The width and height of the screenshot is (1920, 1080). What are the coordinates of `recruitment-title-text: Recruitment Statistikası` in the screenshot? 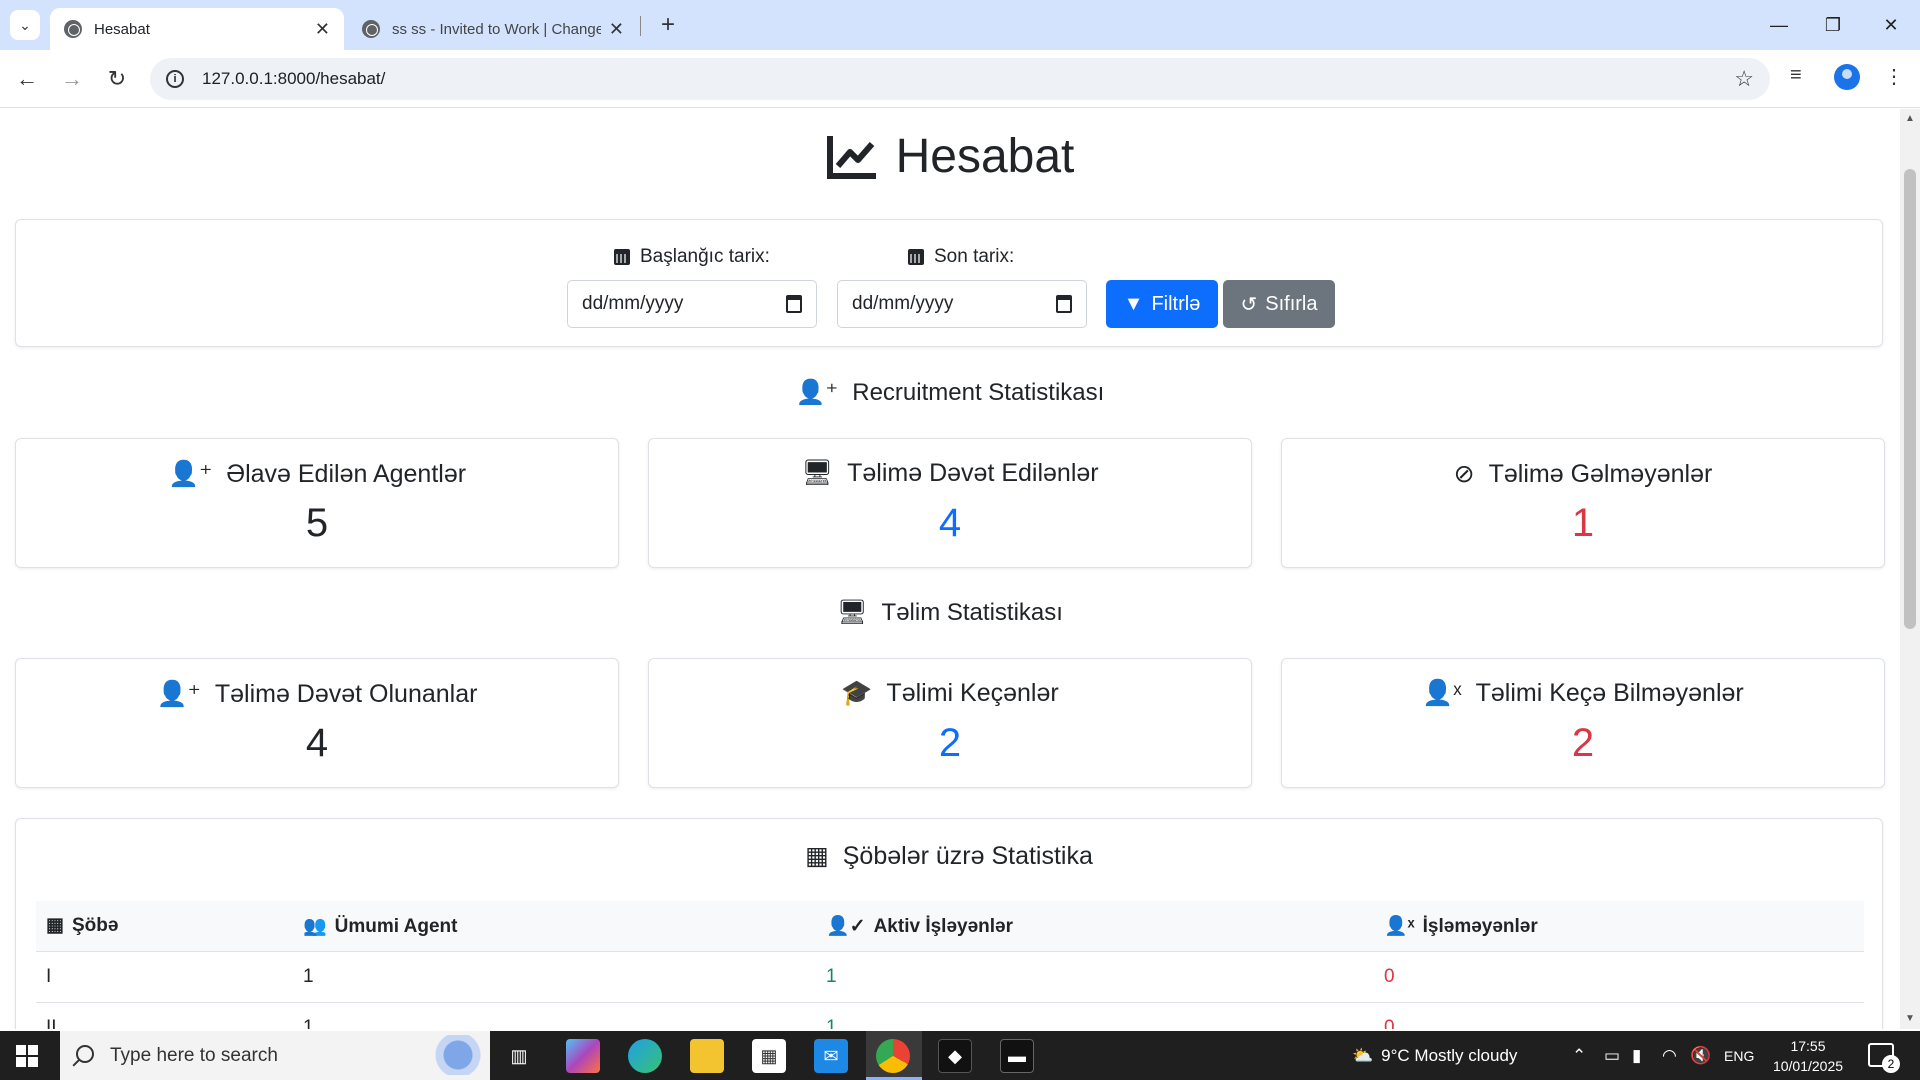 It's located at (978, 392).